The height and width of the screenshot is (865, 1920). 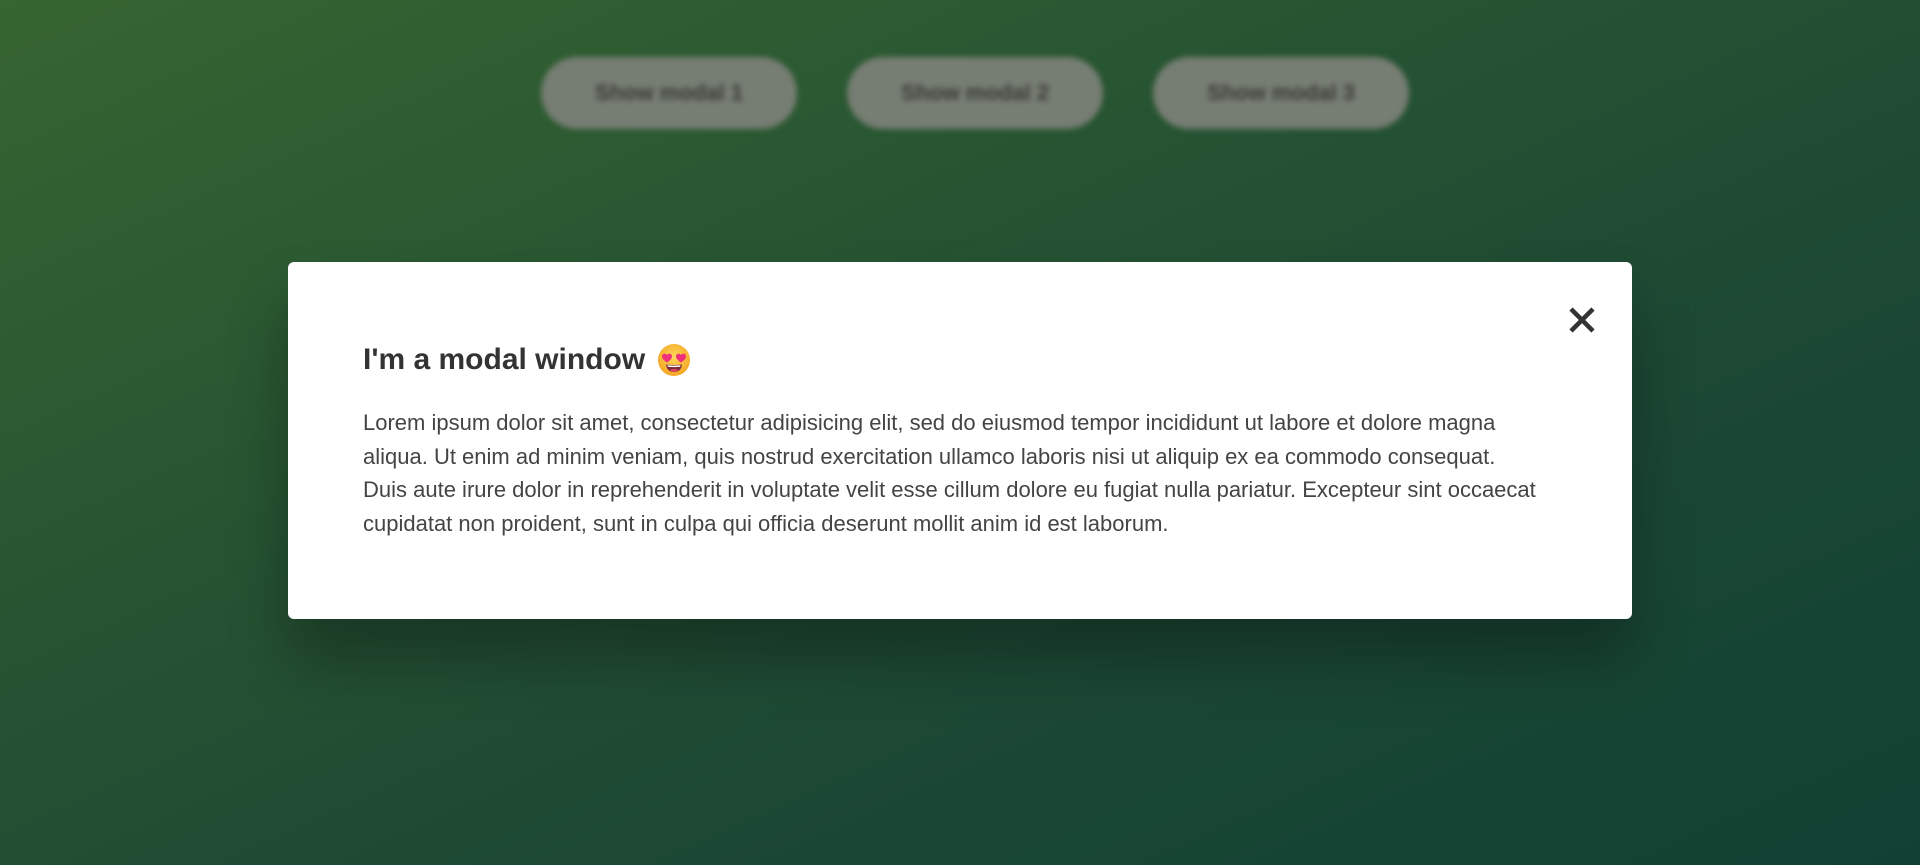 I want to click on modal-title: I'm a modal window, so click(x=960, y=360).